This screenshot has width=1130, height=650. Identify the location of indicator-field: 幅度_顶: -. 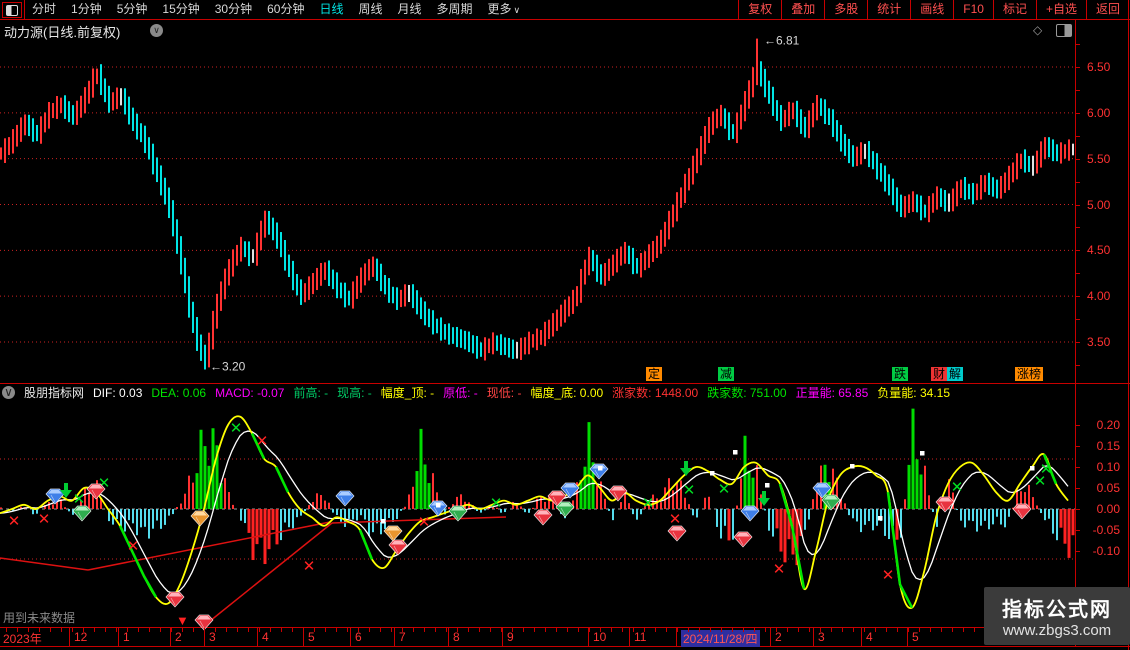
(407, 393).